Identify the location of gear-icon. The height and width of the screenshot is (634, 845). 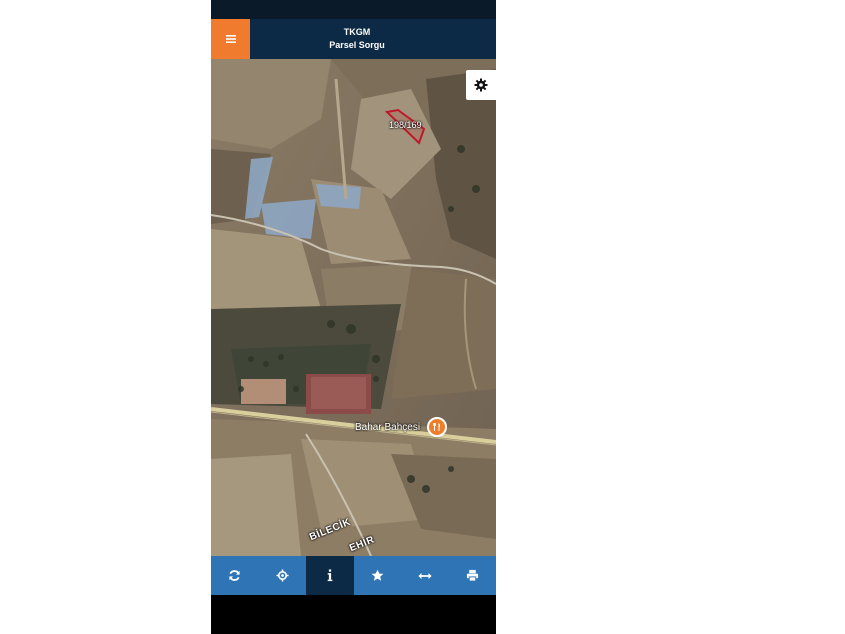
(481, 85).